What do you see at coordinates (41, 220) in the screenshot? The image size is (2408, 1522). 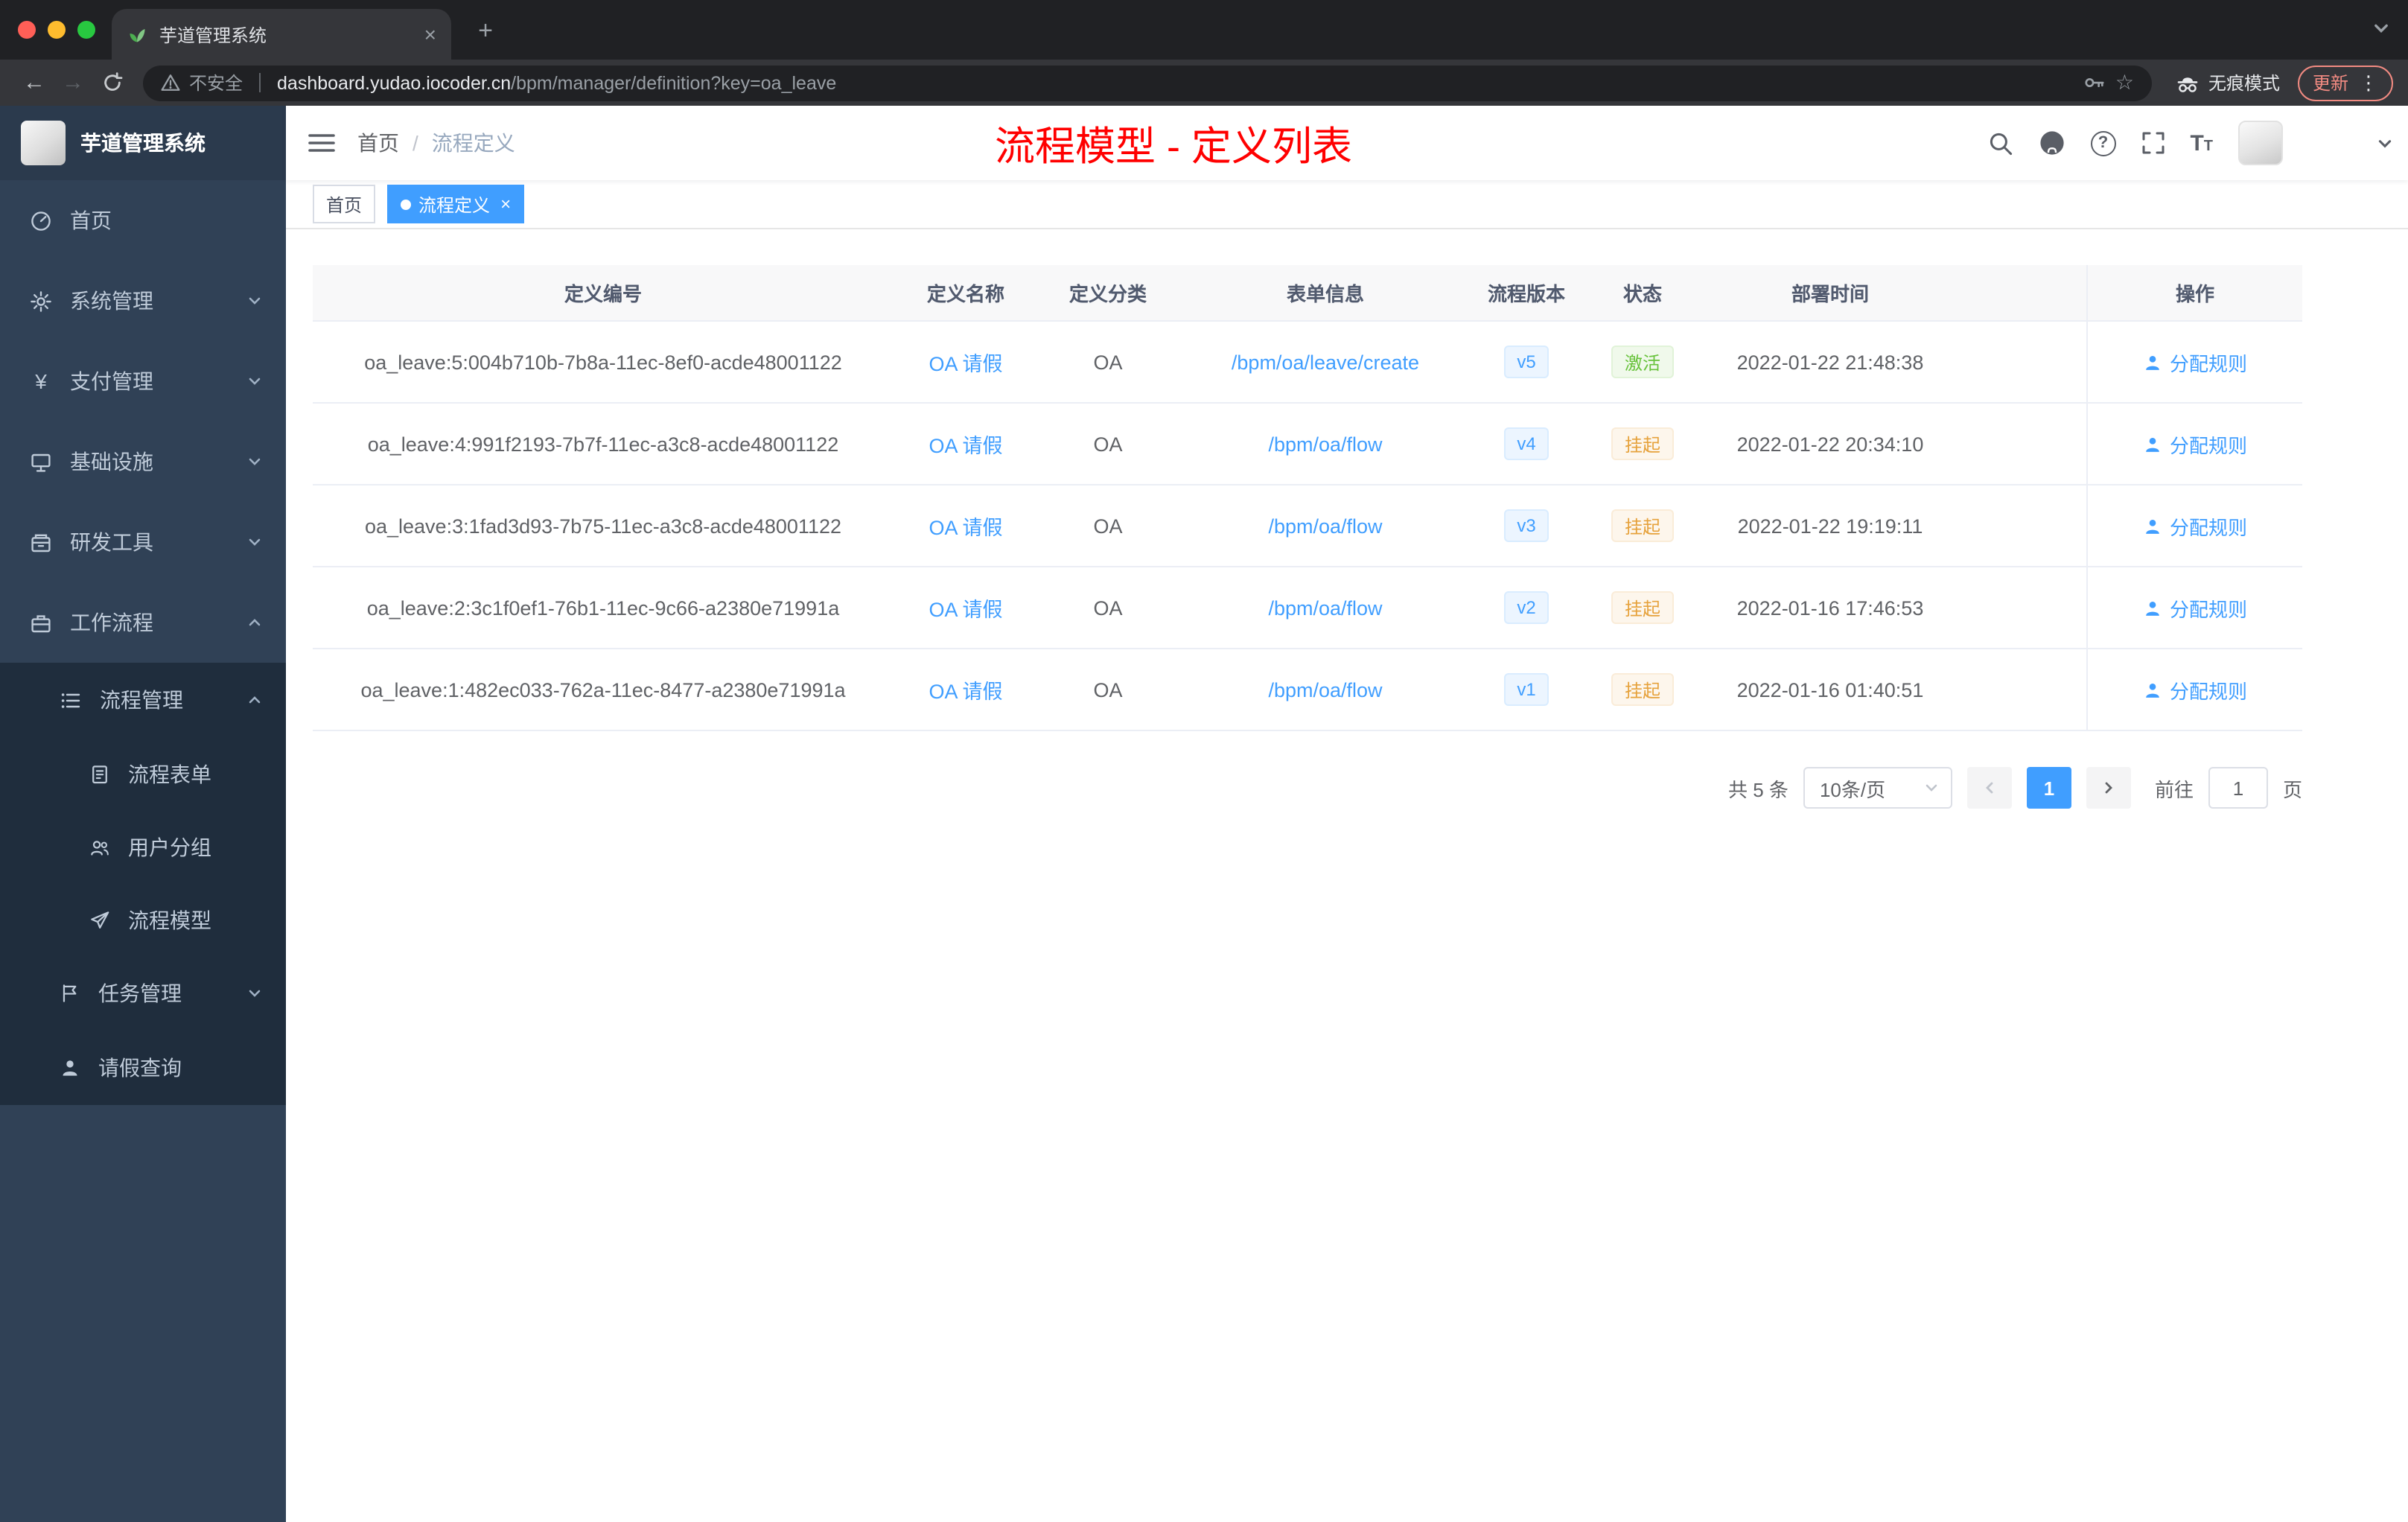 I see `dashboard-icon` at bounding box center [41, 220].